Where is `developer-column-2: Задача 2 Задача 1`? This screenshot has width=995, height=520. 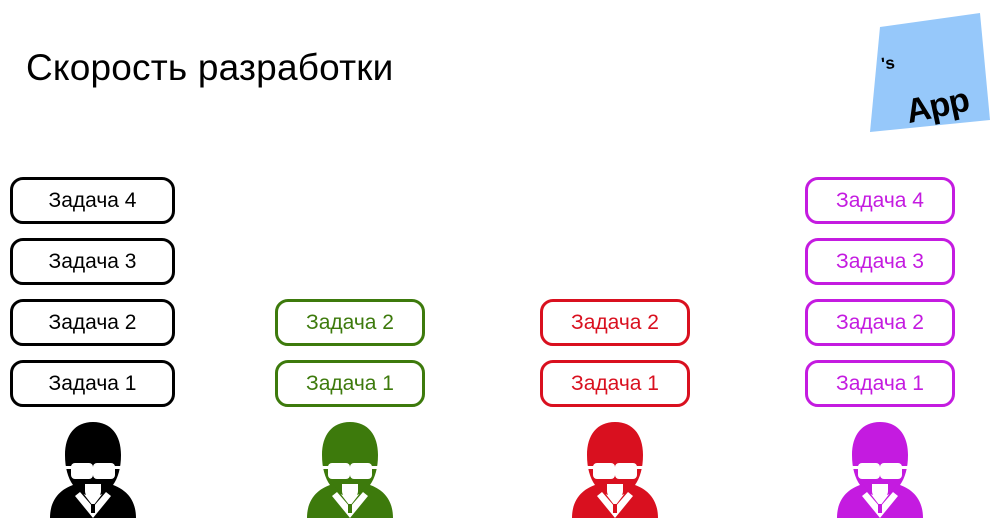 developer-column-2: Задача 2 Задача 1 is located at coordinates (350, 409).